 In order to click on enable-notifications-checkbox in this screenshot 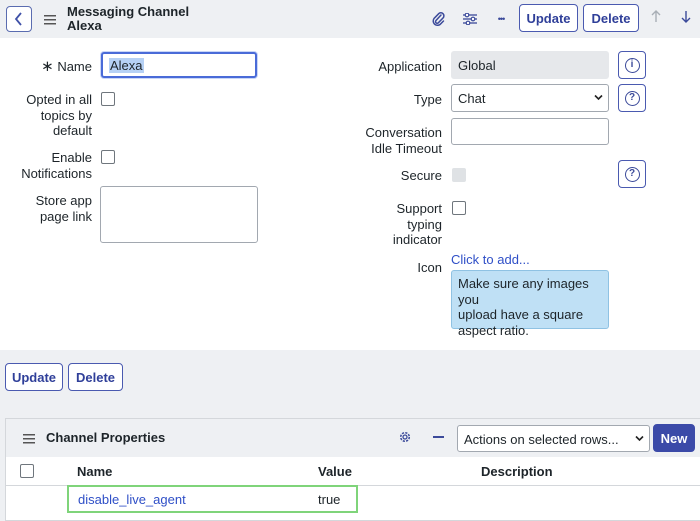, I will do `click(108, 157)`.